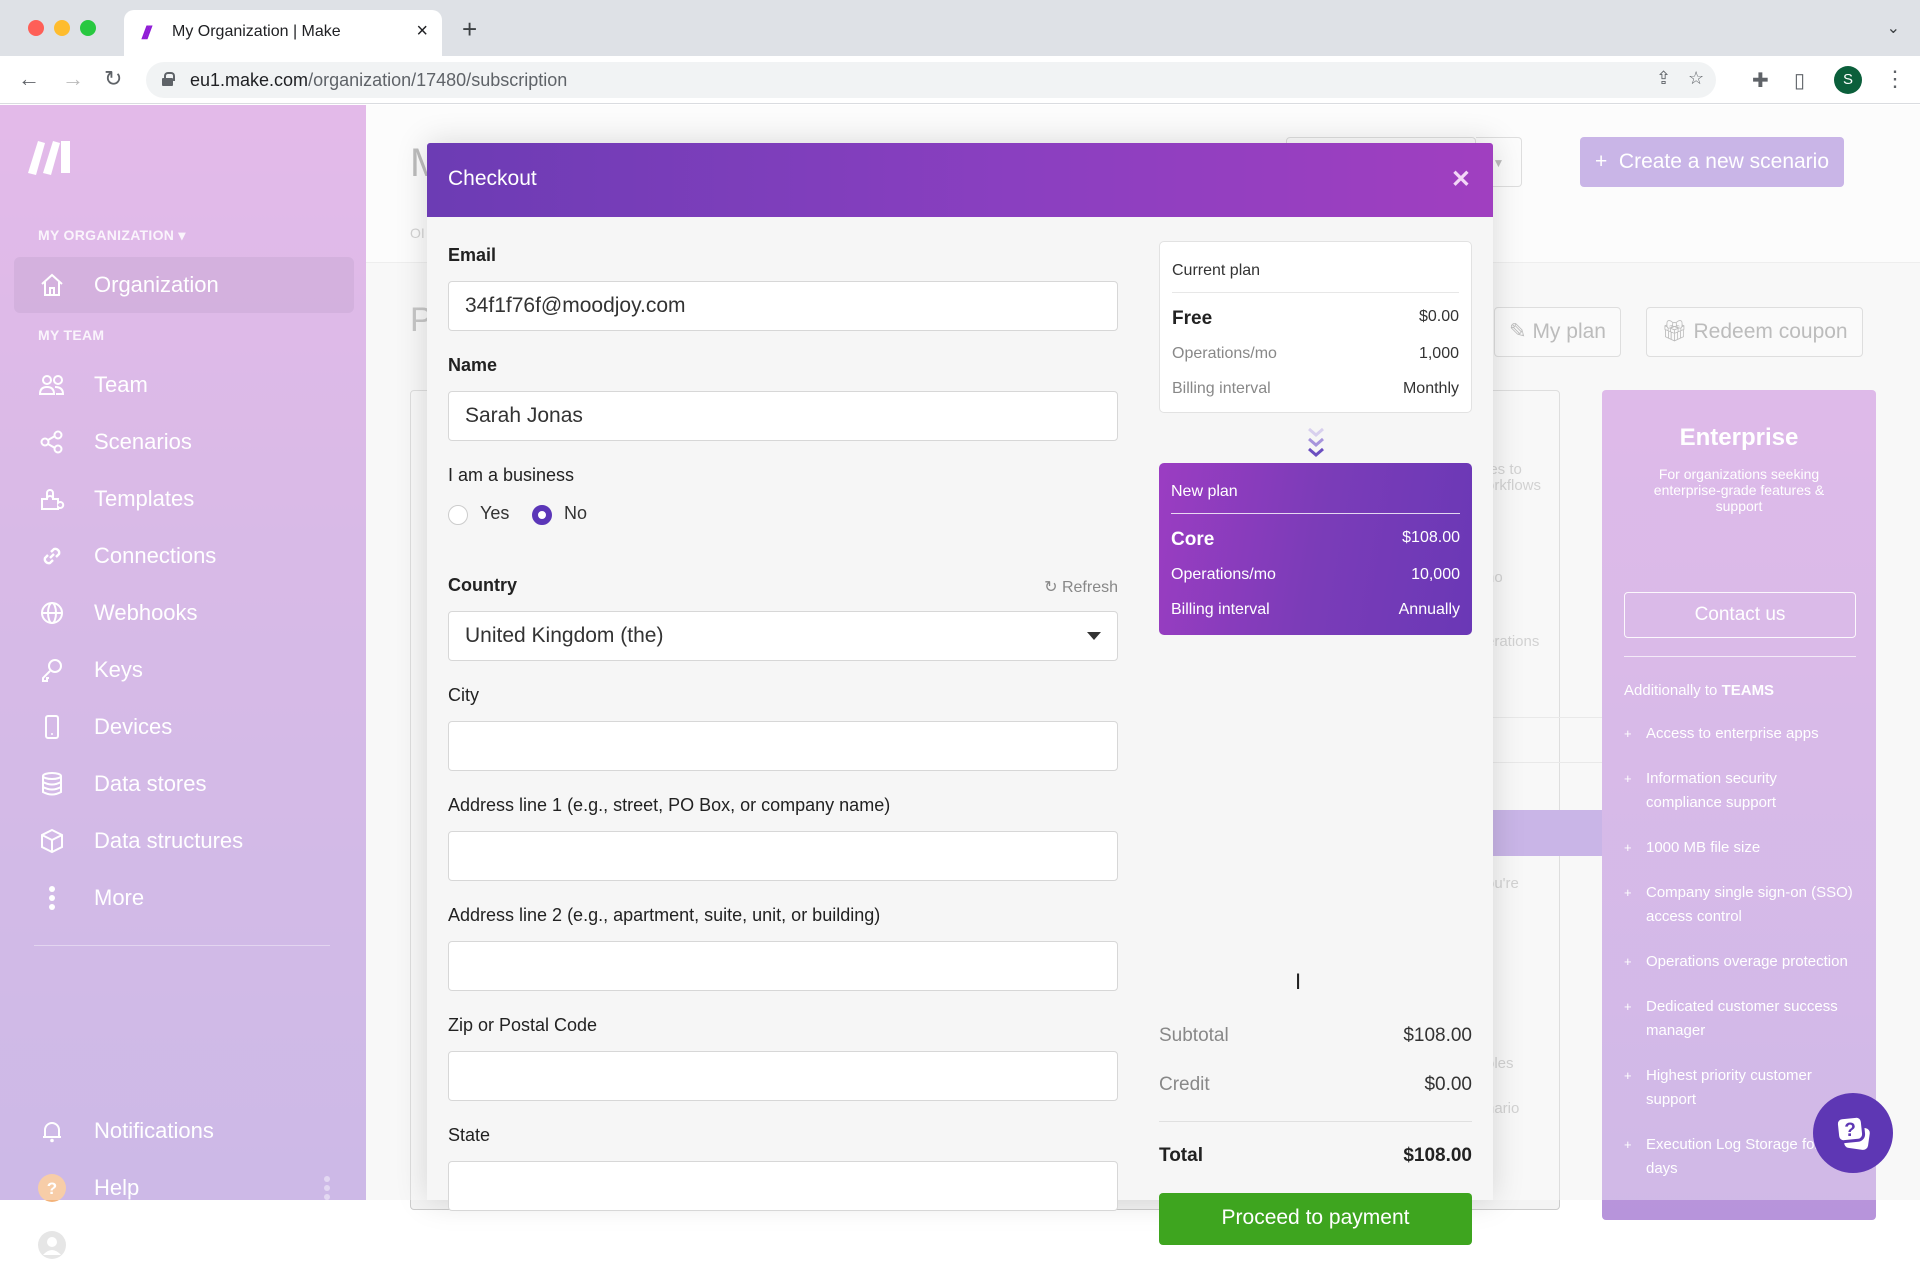 The height and width of the screenshot is (1273, 1920). I want to click on business-no-label: No, so click(576, 513).